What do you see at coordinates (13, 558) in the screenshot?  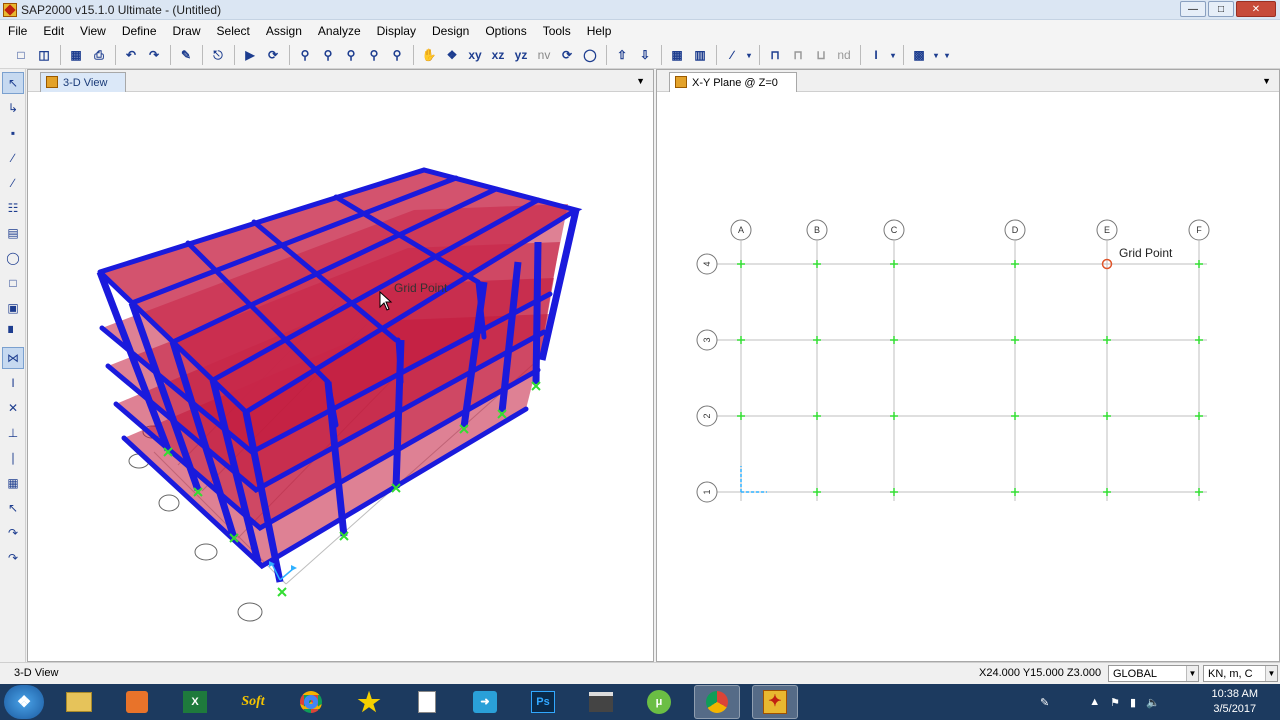 I see `clear-selection-icon: ↷` at bounding box center [13, 558].